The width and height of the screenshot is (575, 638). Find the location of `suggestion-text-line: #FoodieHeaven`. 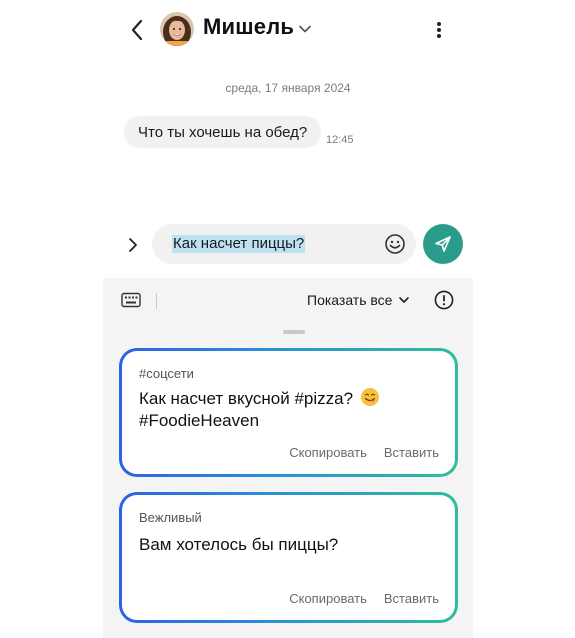

suggestion-text-line: #FoodieHeaven is located at coordinates (199, 420).